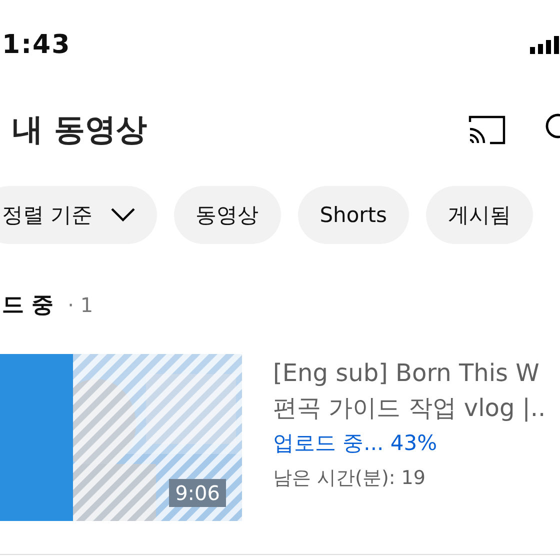 The height and width of the screenshot is (560, 560). What do you see at coordinates (406, 373) in the screenshot?
I see `video-title: [Eng sub] Born This W` at bounding box center [406, 373].